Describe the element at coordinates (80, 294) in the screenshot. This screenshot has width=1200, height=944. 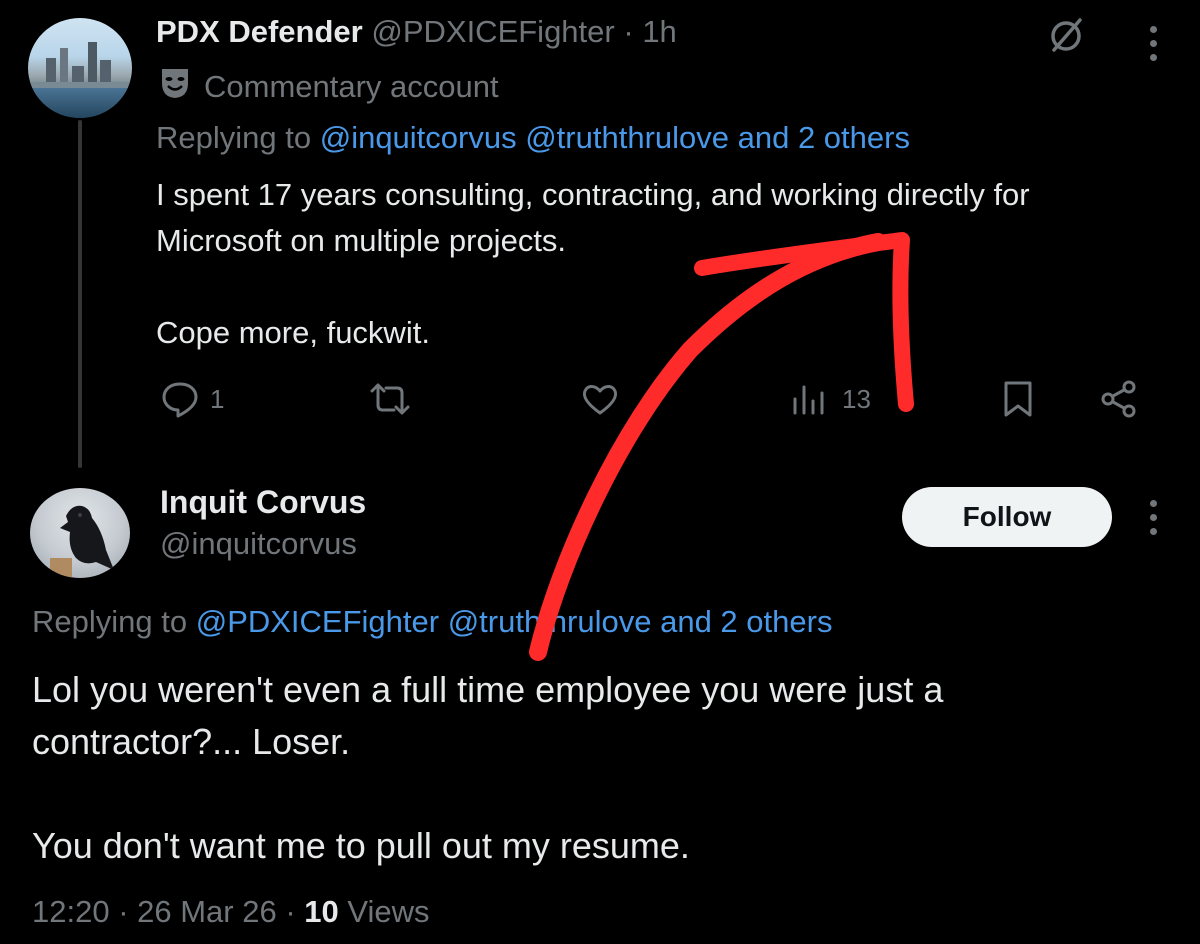
I see `thread-connector-line` at that location.